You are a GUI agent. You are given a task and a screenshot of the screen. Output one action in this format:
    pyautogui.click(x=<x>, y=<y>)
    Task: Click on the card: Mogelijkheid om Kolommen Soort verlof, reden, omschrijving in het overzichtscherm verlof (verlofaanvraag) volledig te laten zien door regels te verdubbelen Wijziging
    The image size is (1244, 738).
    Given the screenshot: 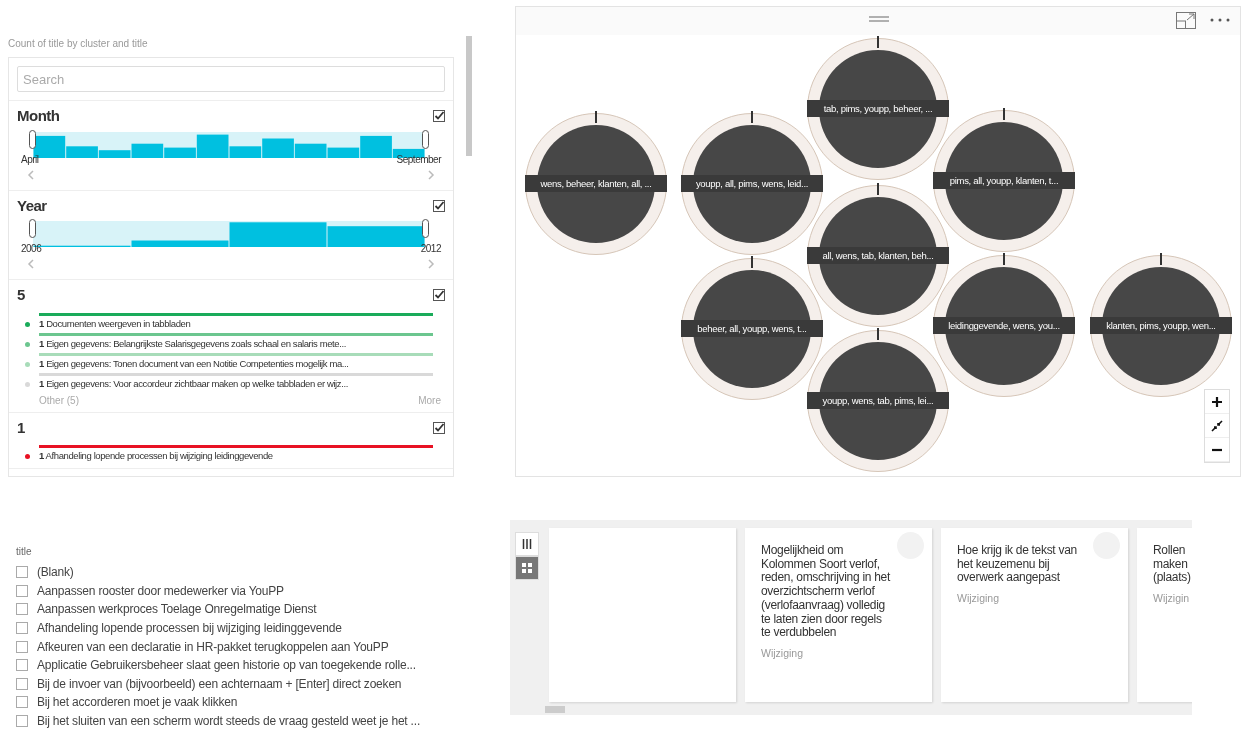 What is the action you would take?
    pyautogui.click(x=838, y=615)
    